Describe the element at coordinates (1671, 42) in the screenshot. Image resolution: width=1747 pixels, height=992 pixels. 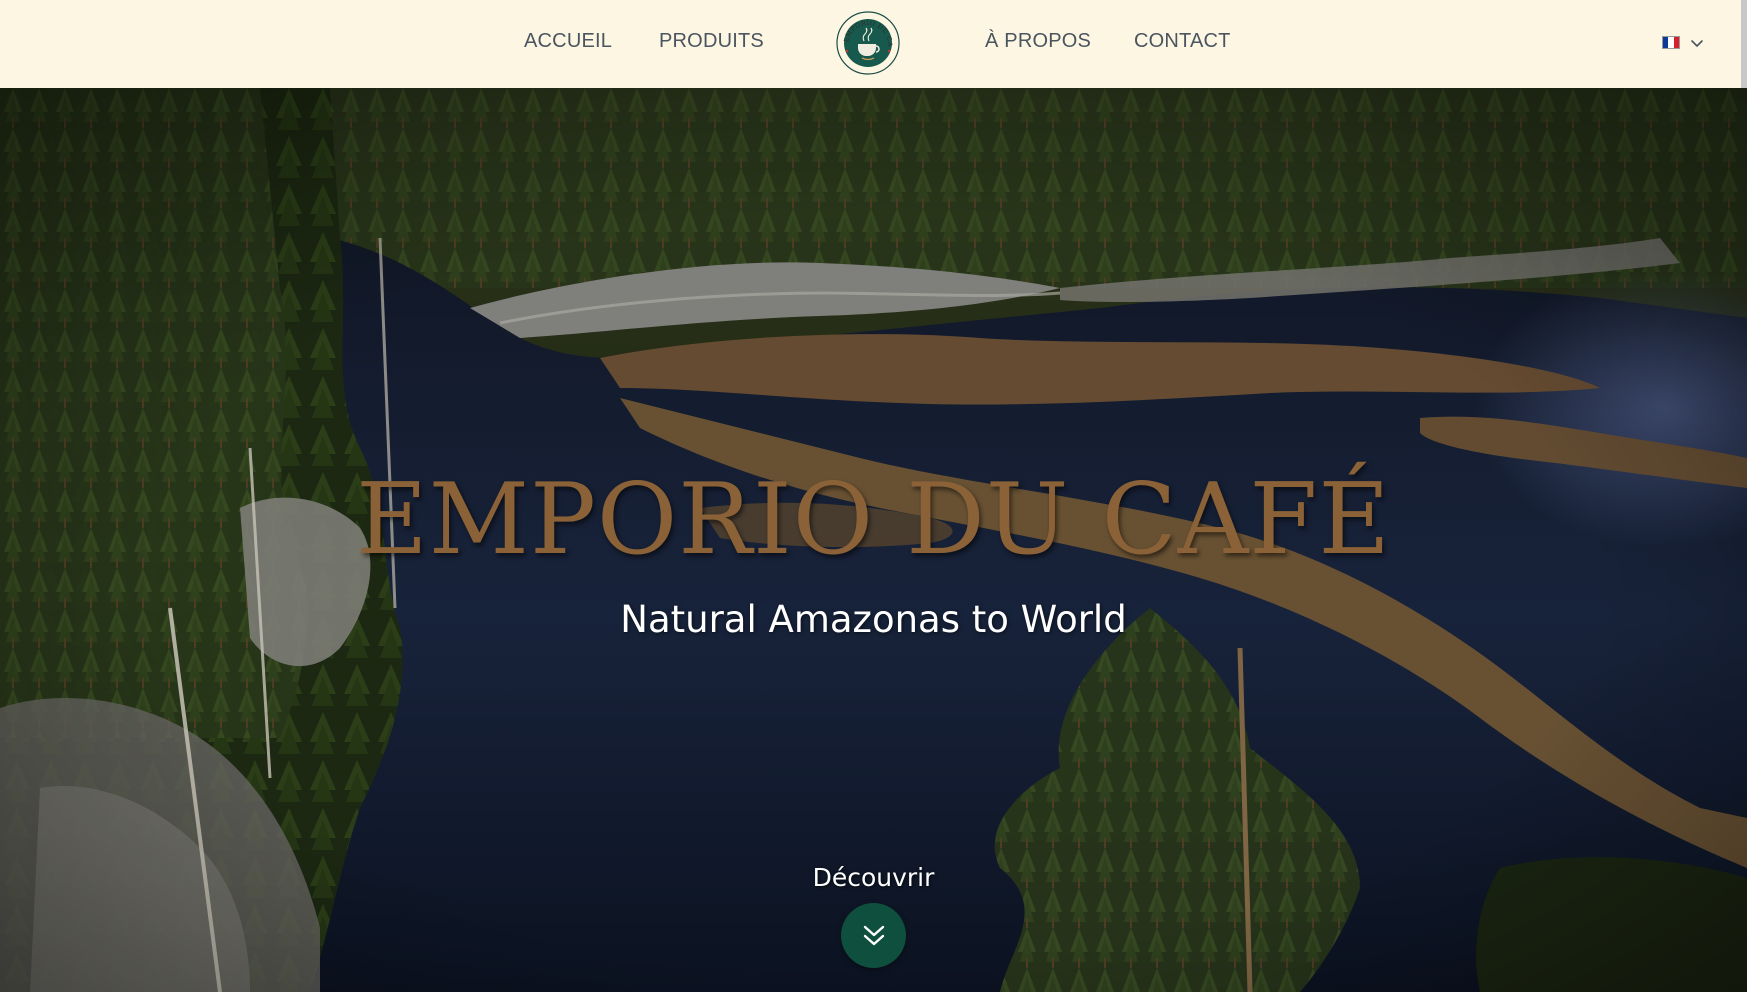
I see `french-flag-icon` at that location.